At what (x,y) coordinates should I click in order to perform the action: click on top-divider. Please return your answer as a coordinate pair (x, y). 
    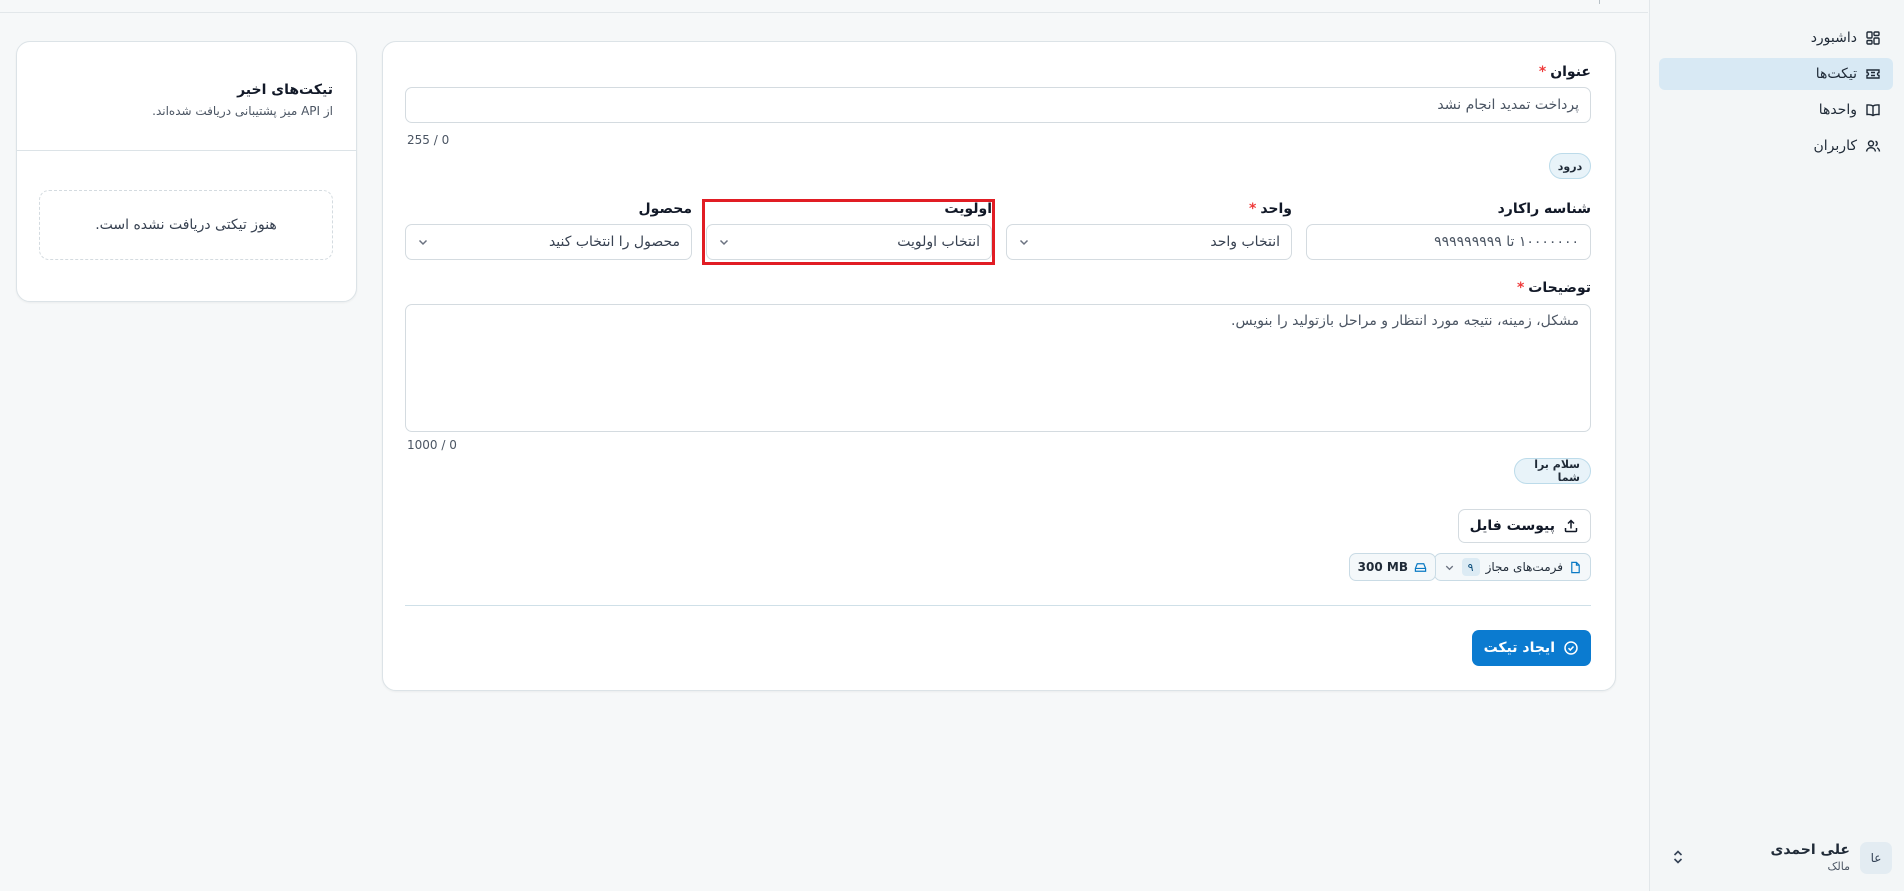
    Looking at the image, I should click on (824, 12).